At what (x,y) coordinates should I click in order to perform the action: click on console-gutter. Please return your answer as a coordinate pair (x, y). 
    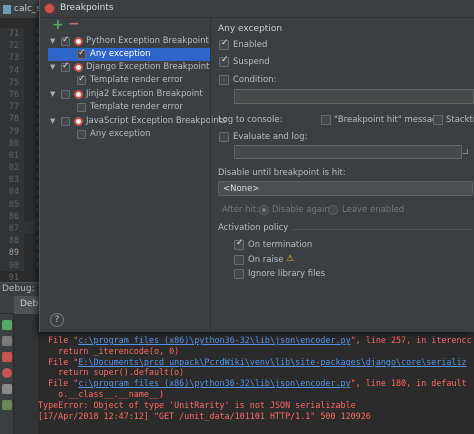
    Looking at the image, I should click on (26, 374).